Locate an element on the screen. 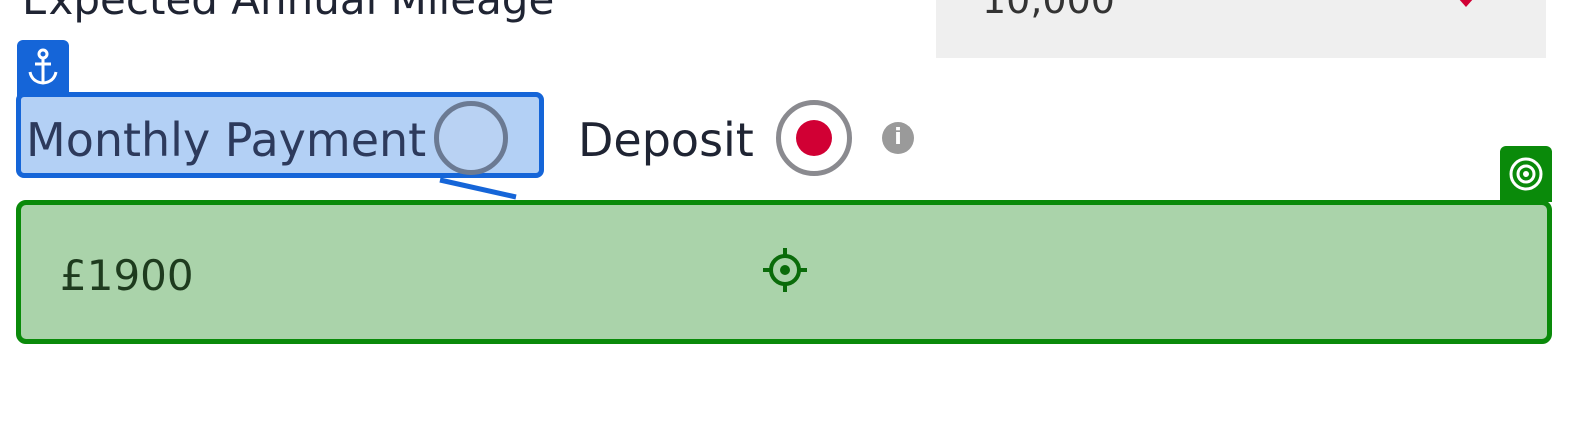  anchor-icon is located at coordinates (43, 66).